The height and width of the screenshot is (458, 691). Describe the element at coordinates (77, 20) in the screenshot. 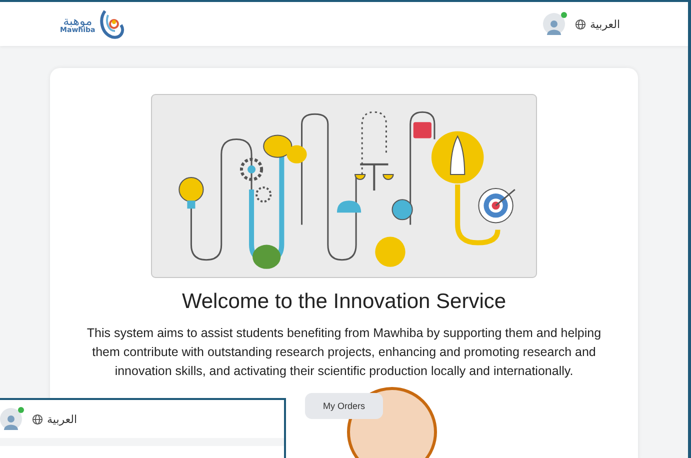

I see `logo-arabic-text: موهبة` at that location.